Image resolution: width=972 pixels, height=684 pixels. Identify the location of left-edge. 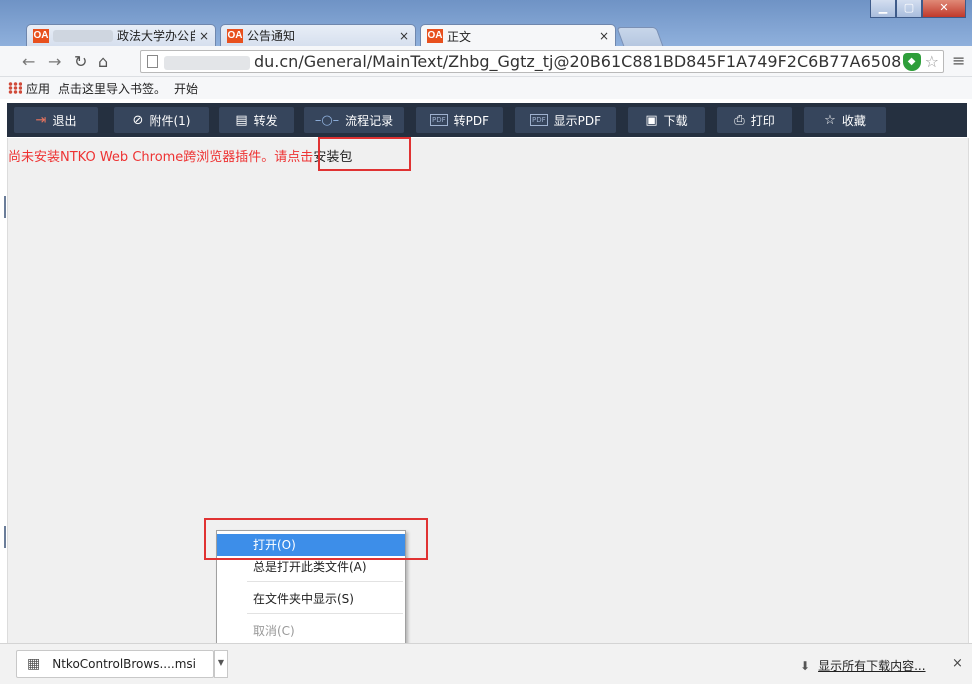
(3, 390).